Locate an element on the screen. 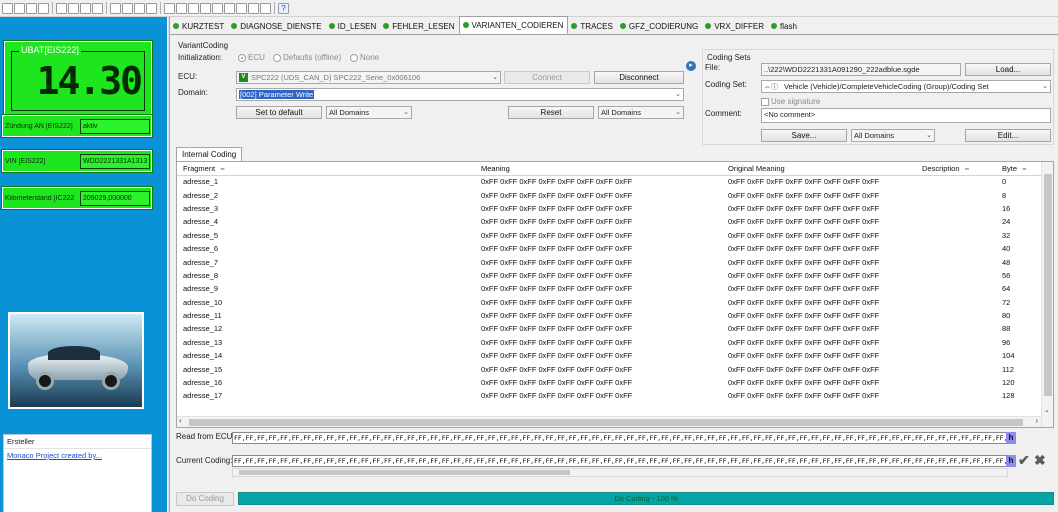 The height and width of the screenshot is (512, 1058). horizontal-scrollbar: ‹ › is located at coordinates (609, 421).